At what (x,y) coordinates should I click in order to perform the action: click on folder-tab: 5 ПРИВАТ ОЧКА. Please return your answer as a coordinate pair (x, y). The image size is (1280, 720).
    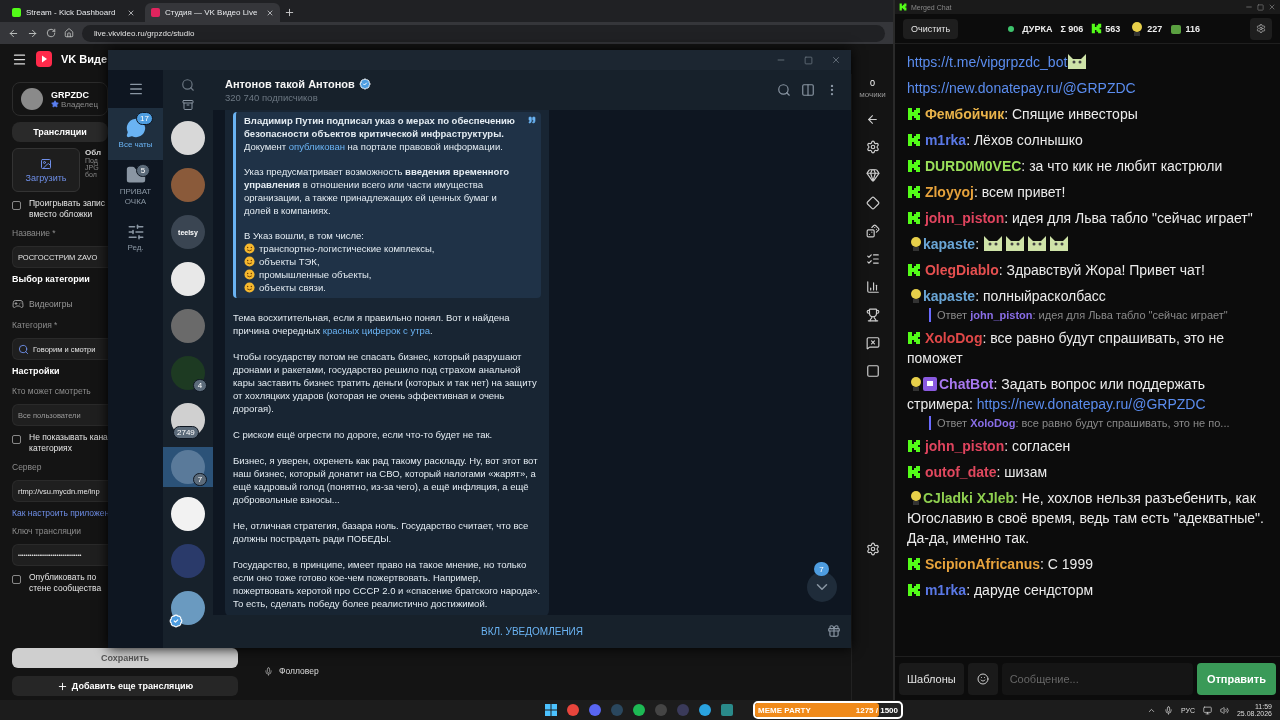
    Looking at the image, I should click on (135, 186).